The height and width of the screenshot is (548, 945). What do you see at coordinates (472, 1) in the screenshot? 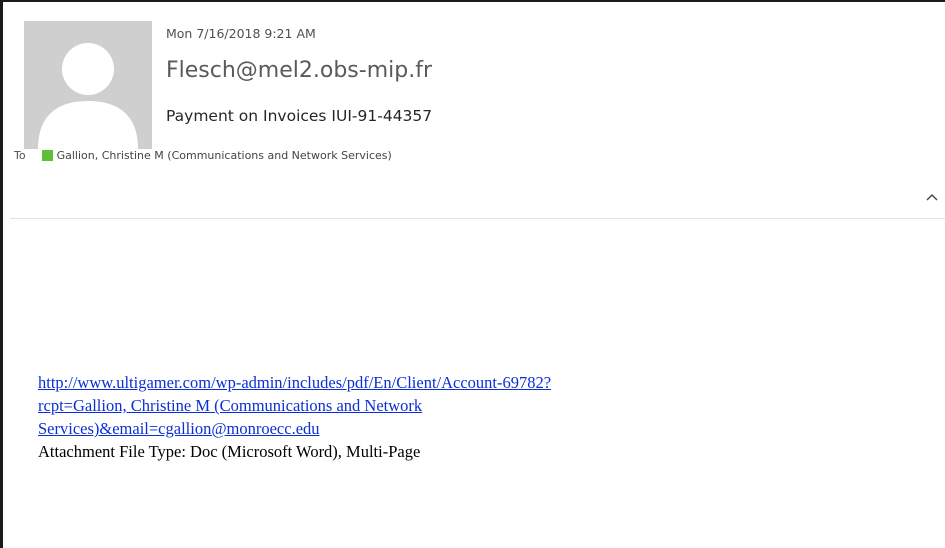
I see `window-border-top` at bounding box center [472, 1].